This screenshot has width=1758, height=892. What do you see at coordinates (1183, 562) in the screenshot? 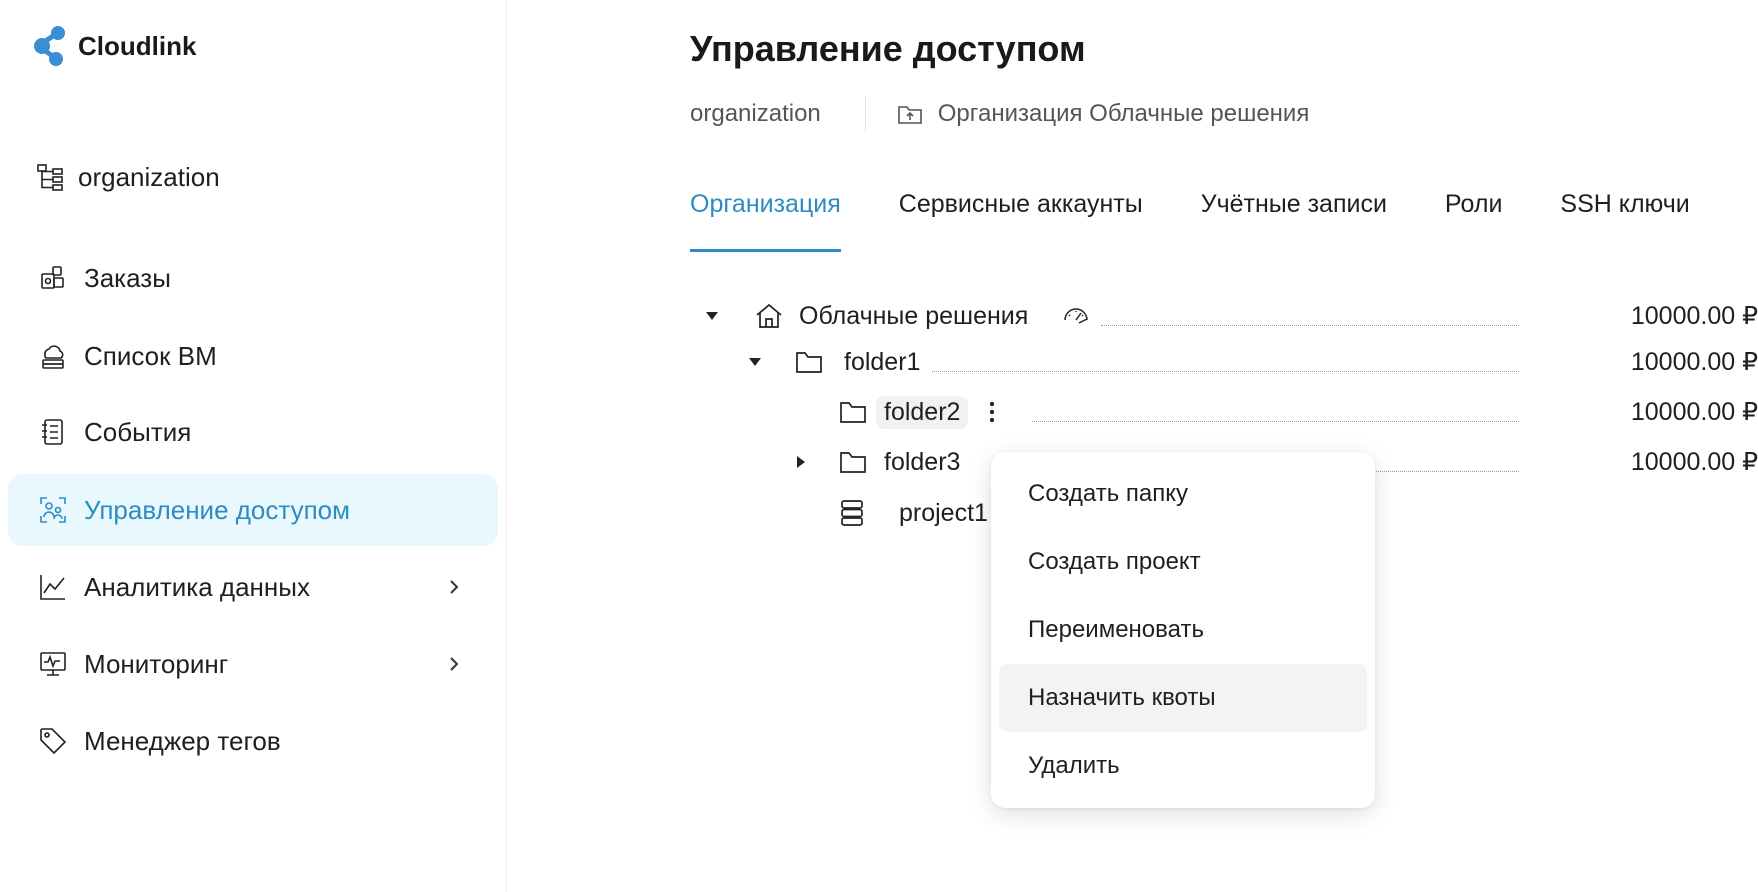
I see `menu-item-create-project: Создать проект` at bounding box center [1183, 562].